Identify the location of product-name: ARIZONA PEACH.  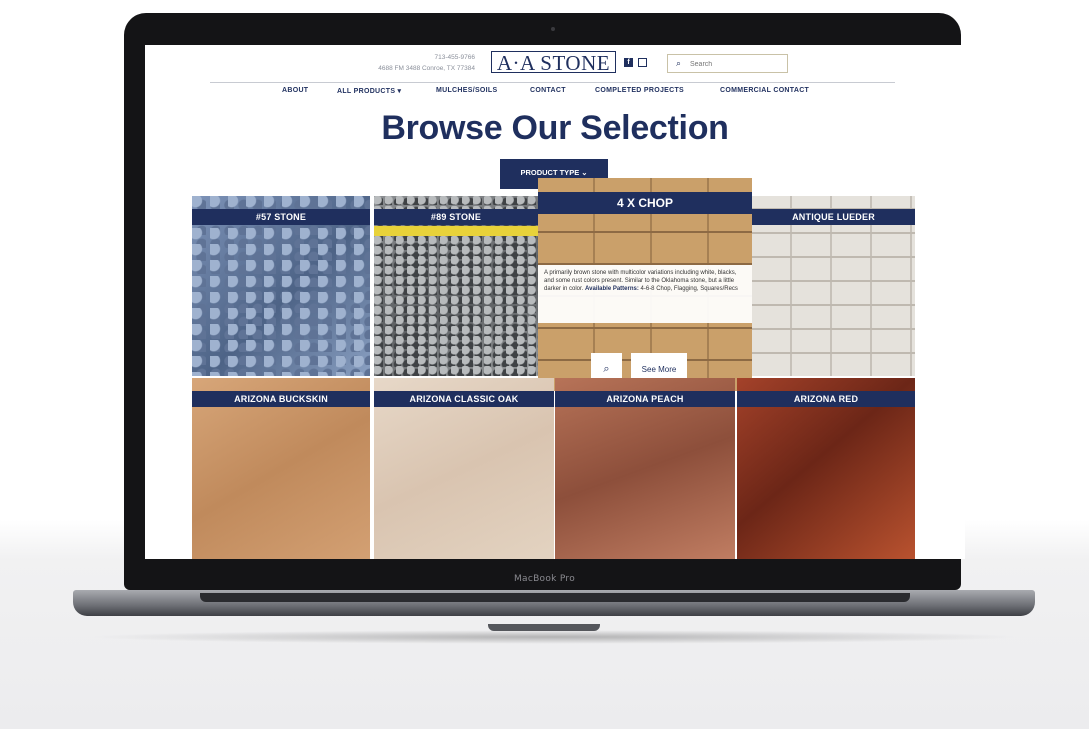
(645, 399).